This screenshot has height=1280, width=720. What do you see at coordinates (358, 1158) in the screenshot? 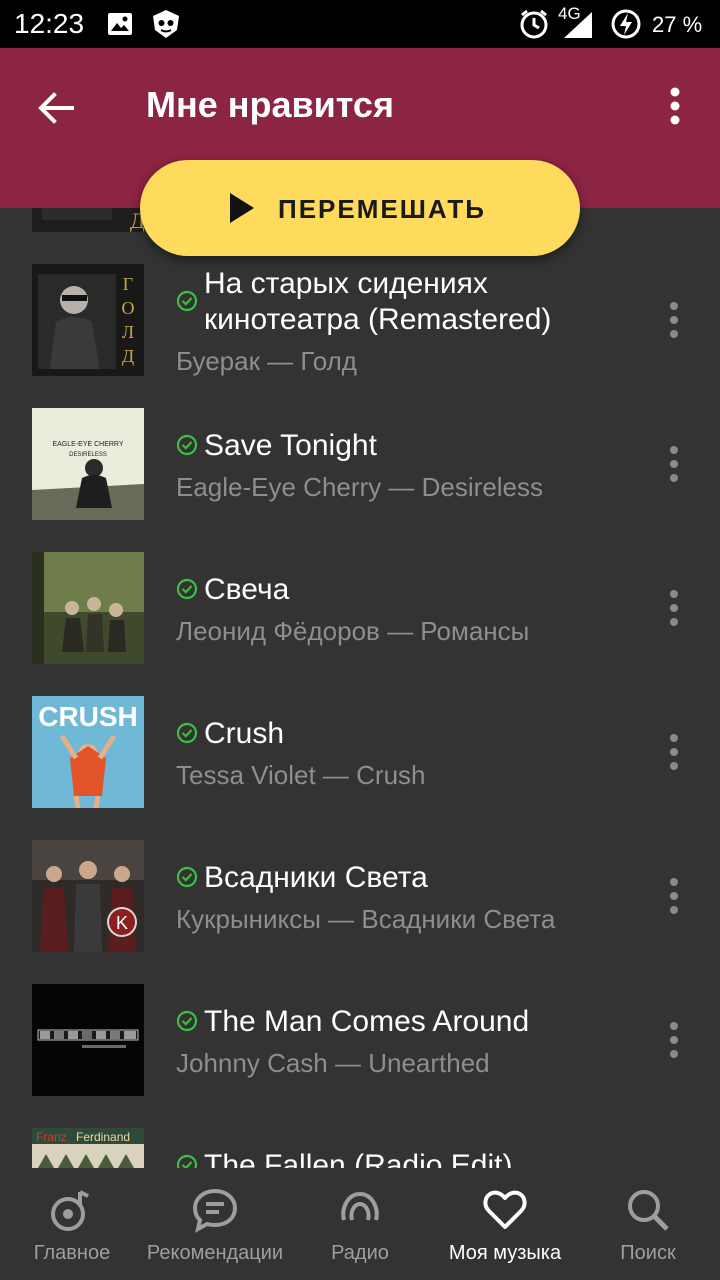
I see `track-title: The Fallen (Radio Edit)` at bounding box center [358, 1158].